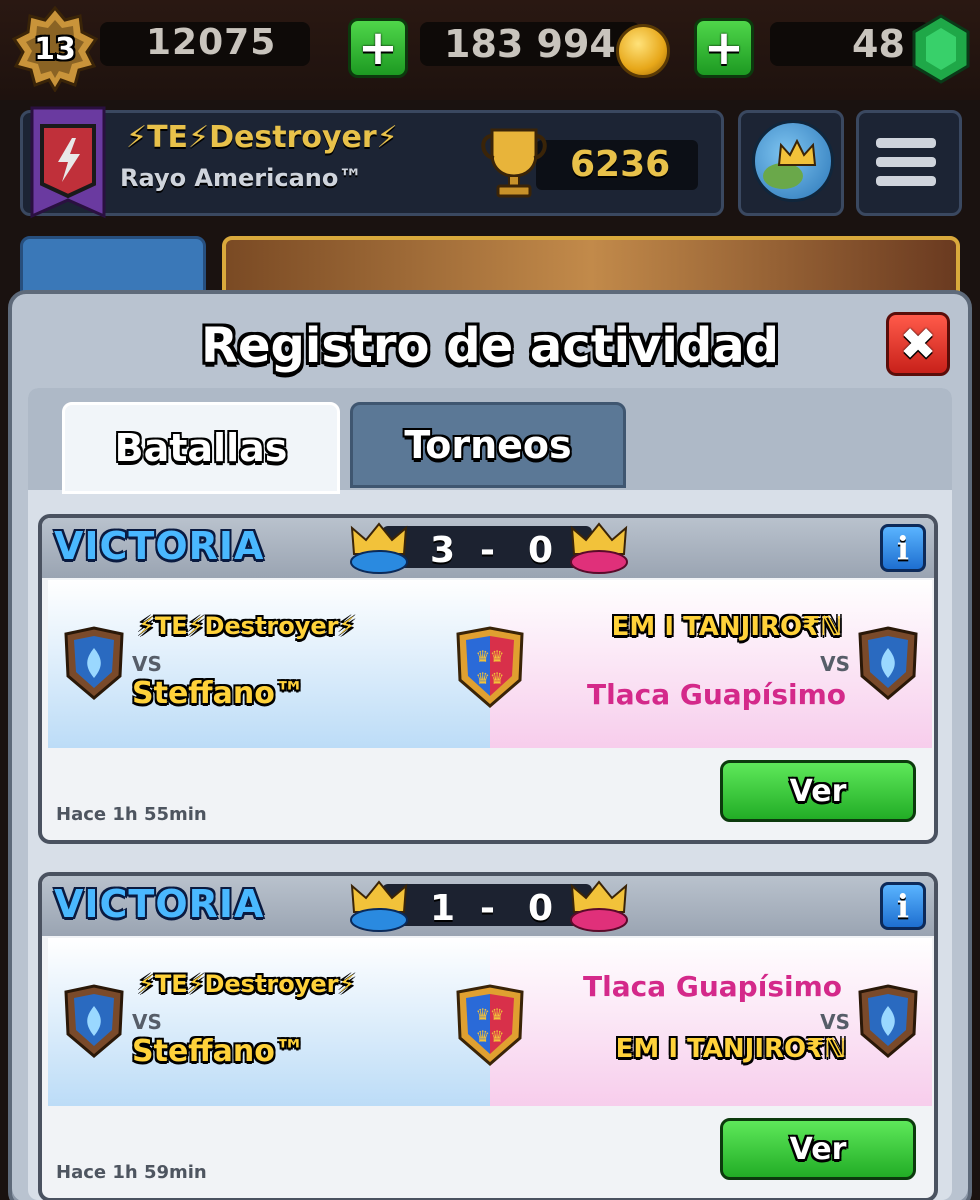 This screenshot has height=1200, width=980. Describe the element at coordinates (906, 166) in the screenshot. I see `hamburger-icon` at that location.